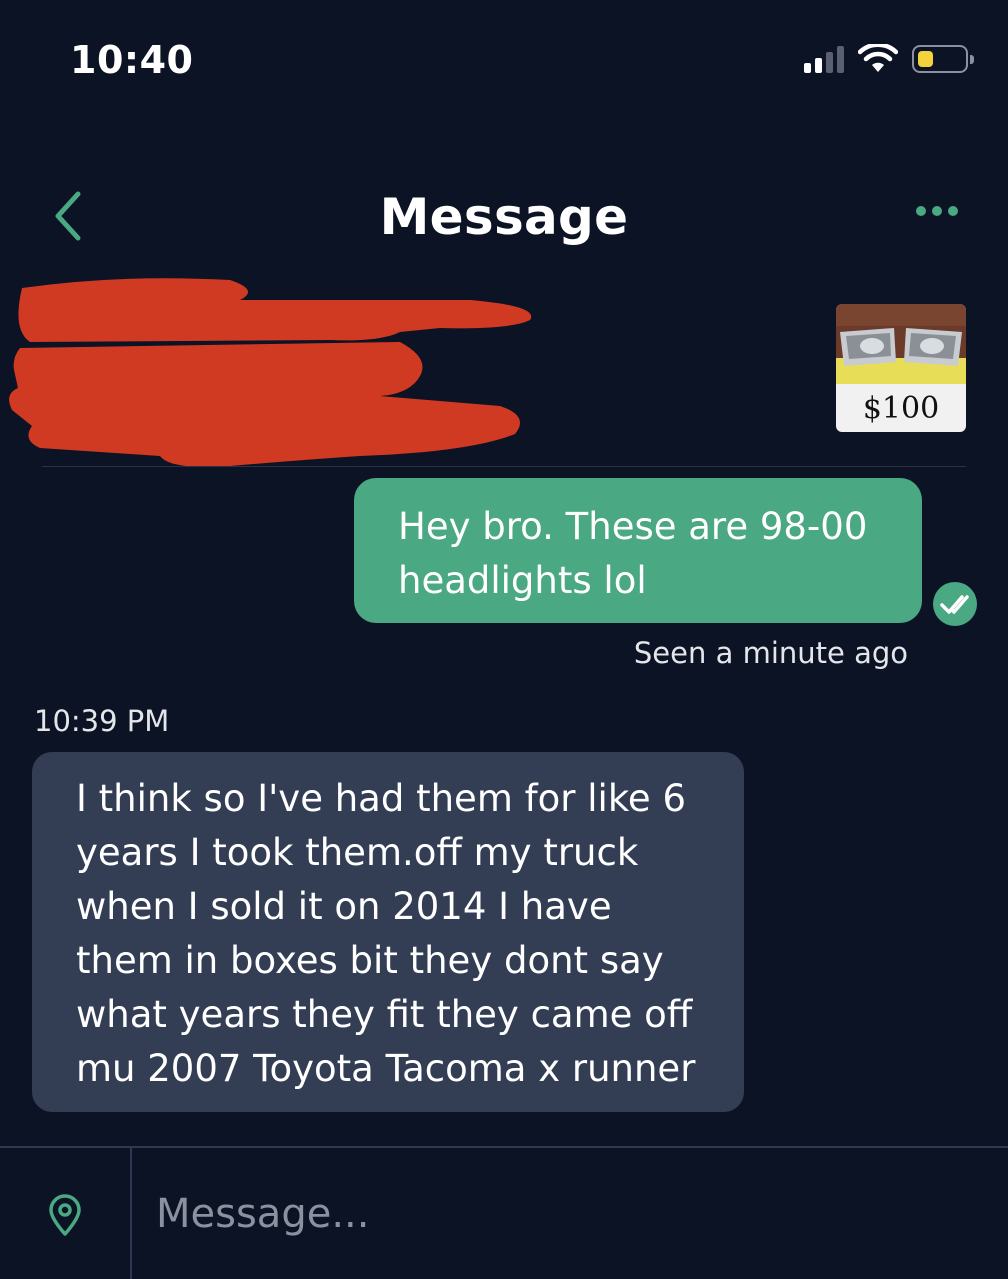  I want to click on status-time: 10:40, so click(132, 60).